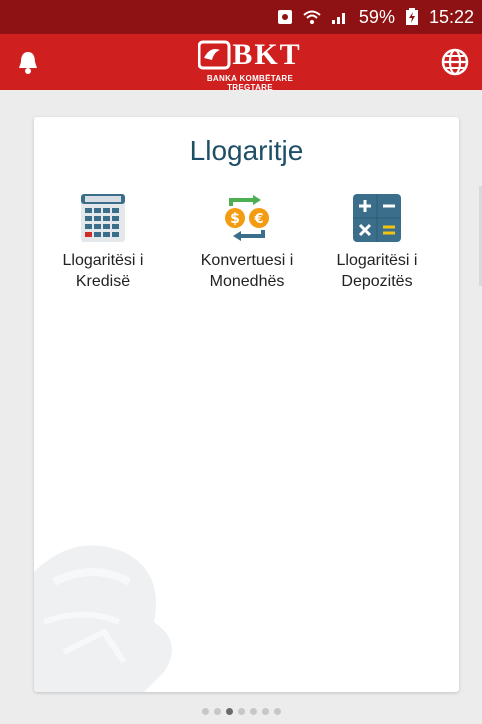  I want to click on bkt-logo: BKT BANKA KOMBËTARE TREGTARE, so click(250, 65).